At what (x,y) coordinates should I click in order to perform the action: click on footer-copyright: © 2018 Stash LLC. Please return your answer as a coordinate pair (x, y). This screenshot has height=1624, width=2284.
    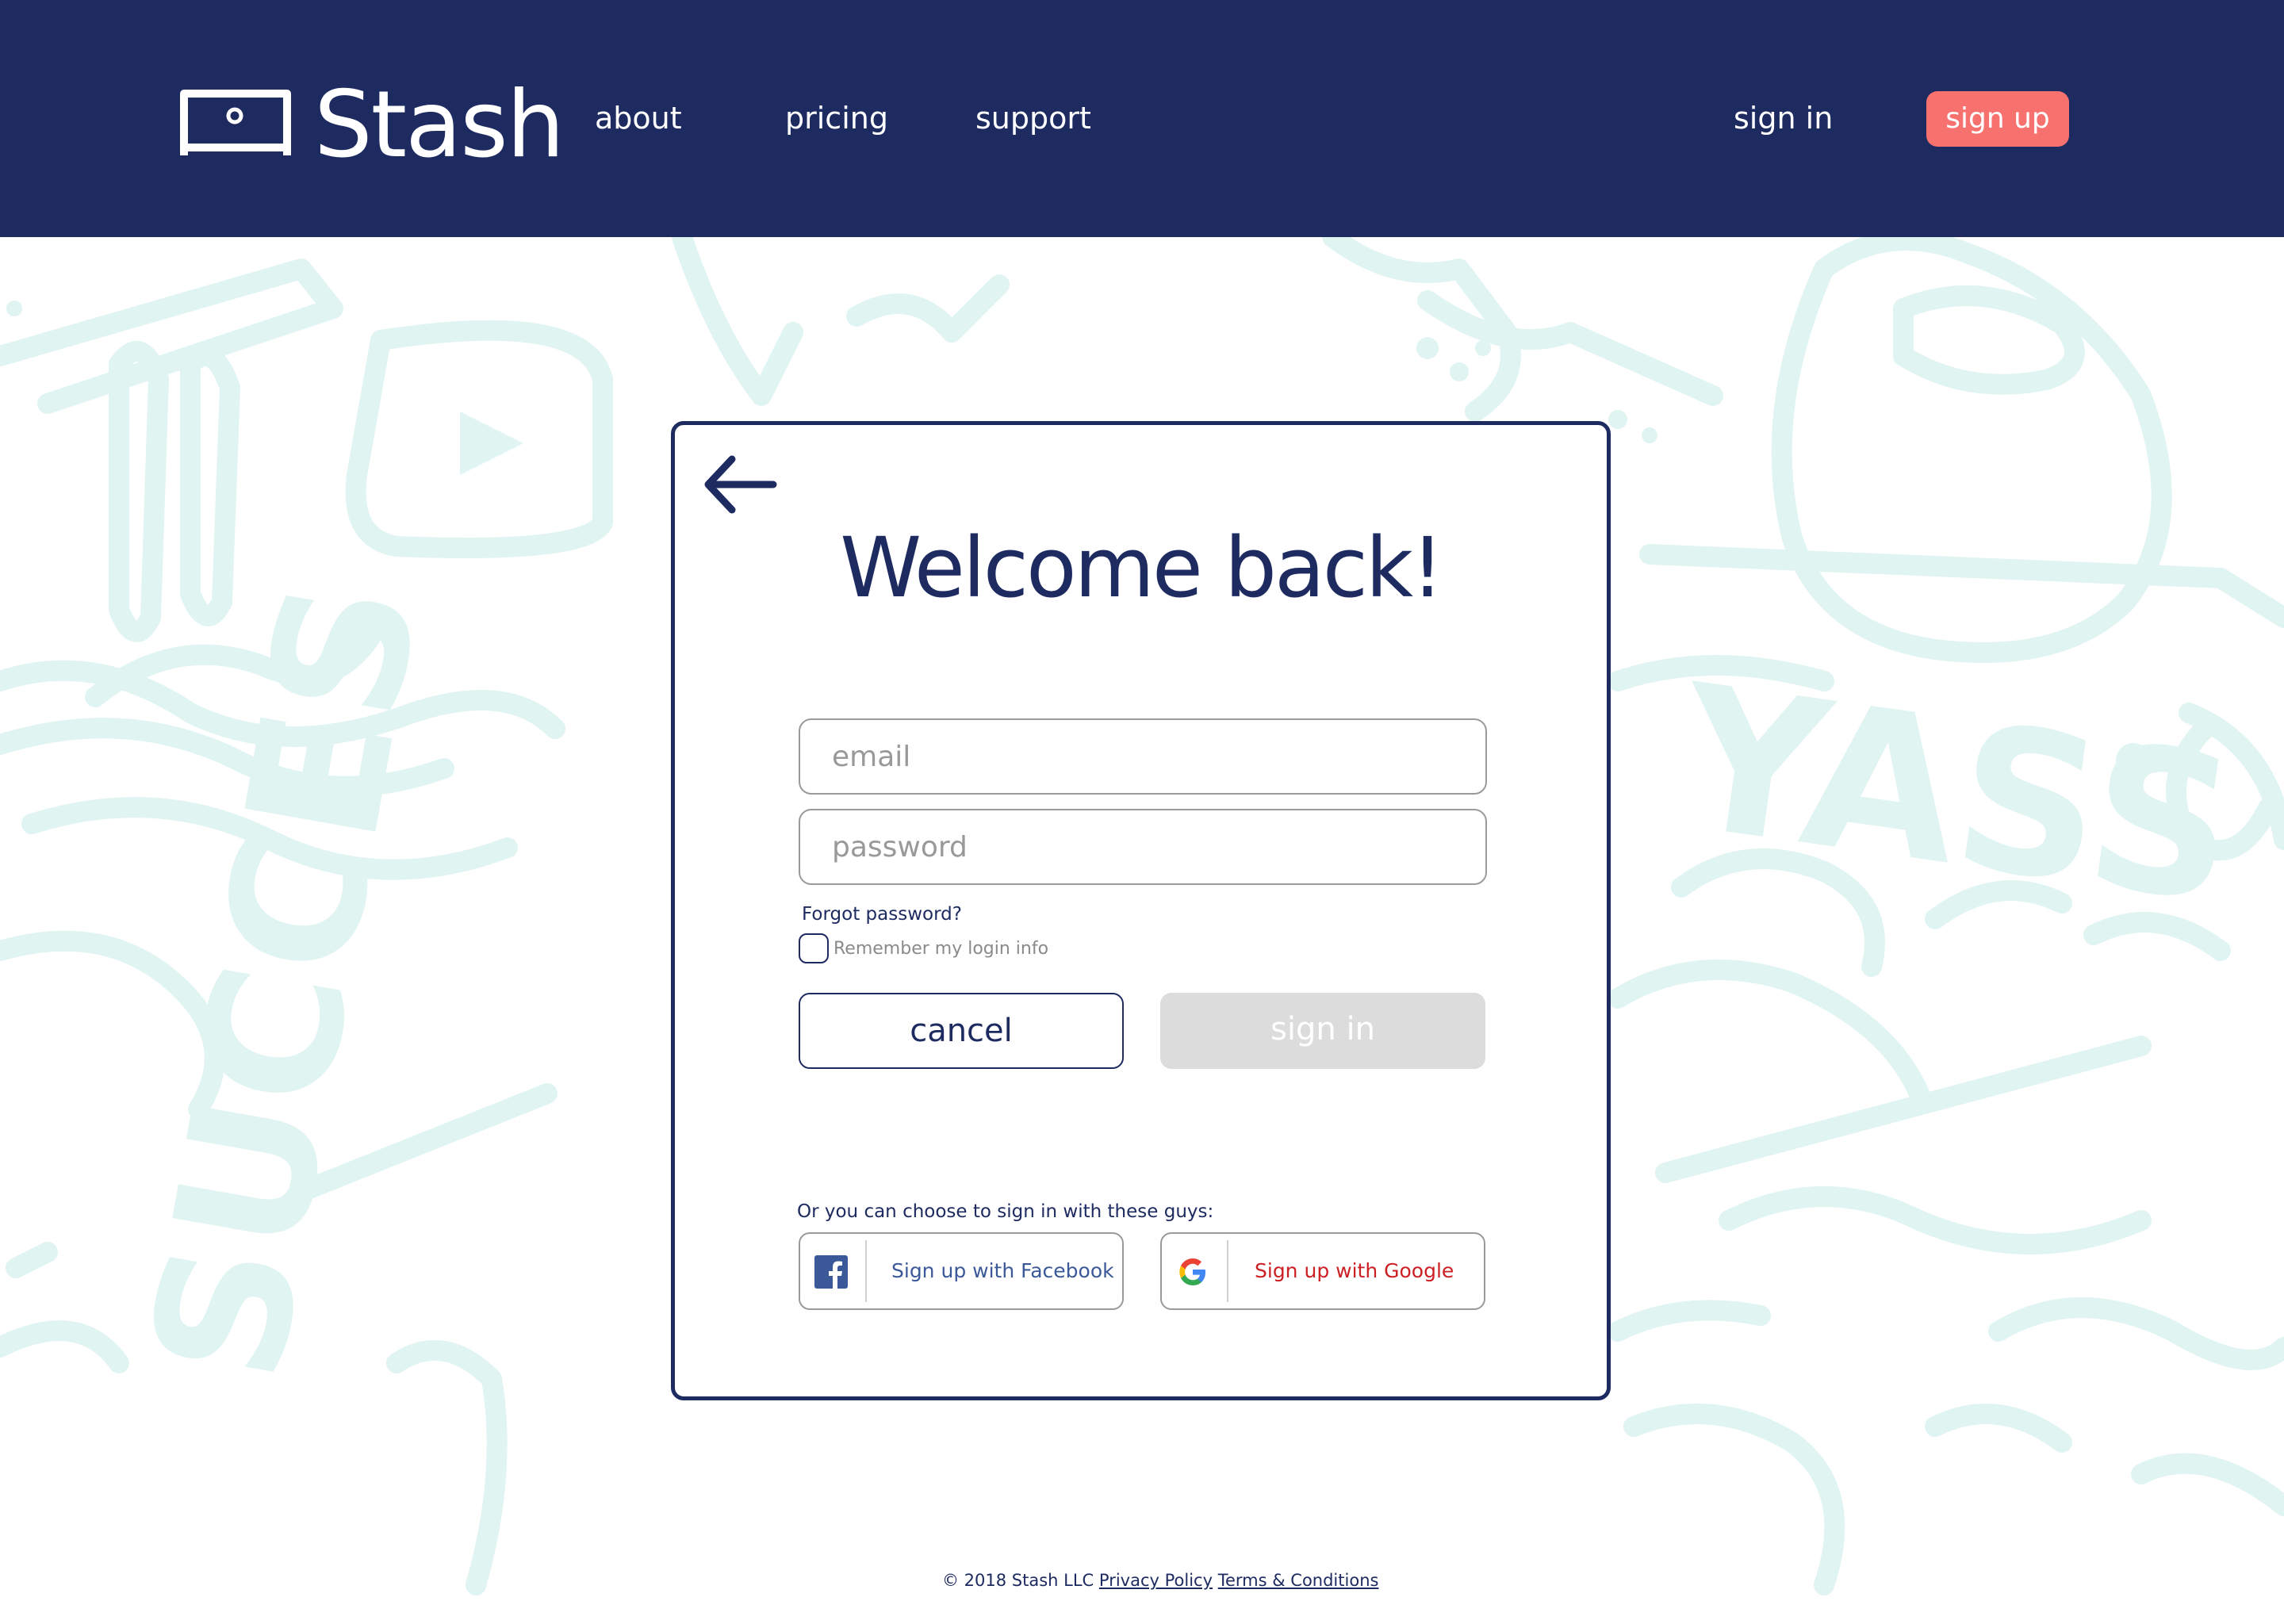
    Looking at the image, I should click on (1018, 1580).